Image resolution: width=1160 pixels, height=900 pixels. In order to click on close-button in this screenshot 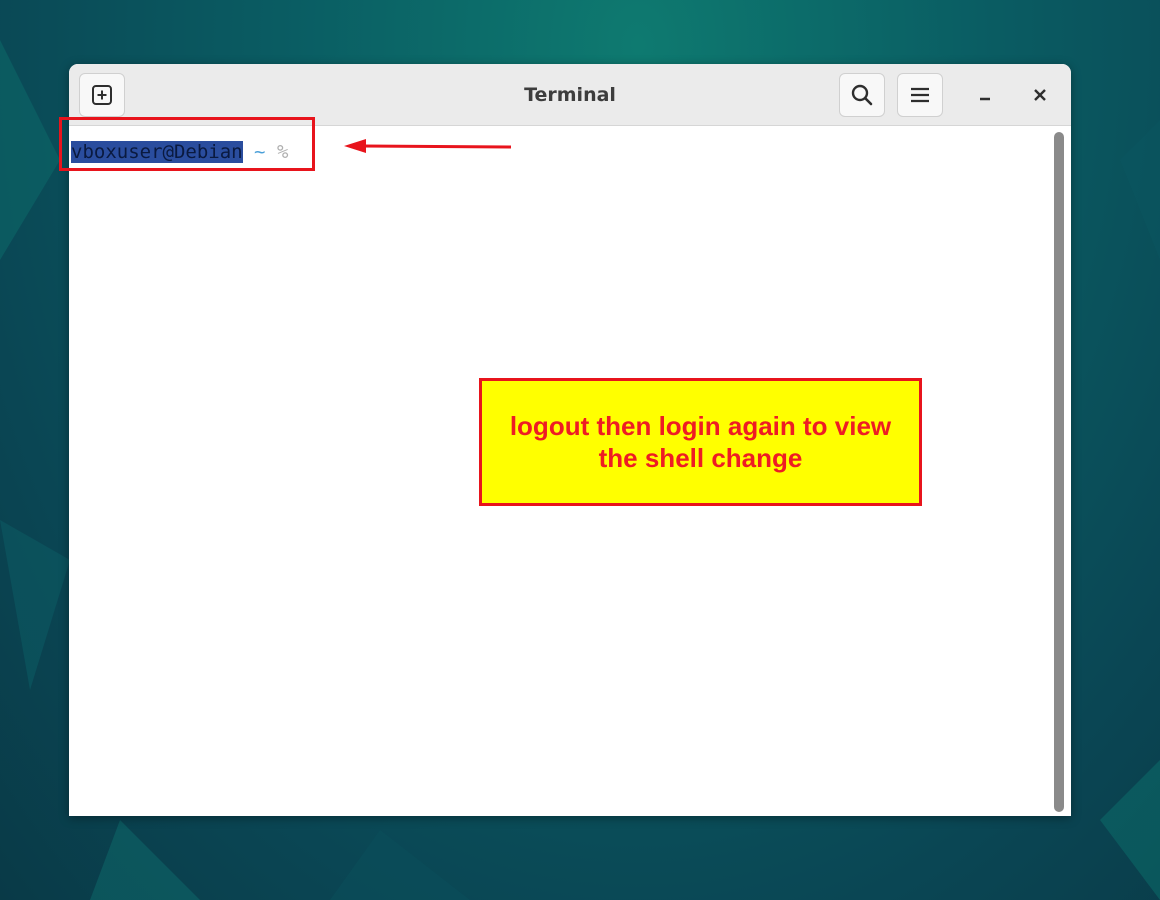, I will do `click(1040, 95)`.